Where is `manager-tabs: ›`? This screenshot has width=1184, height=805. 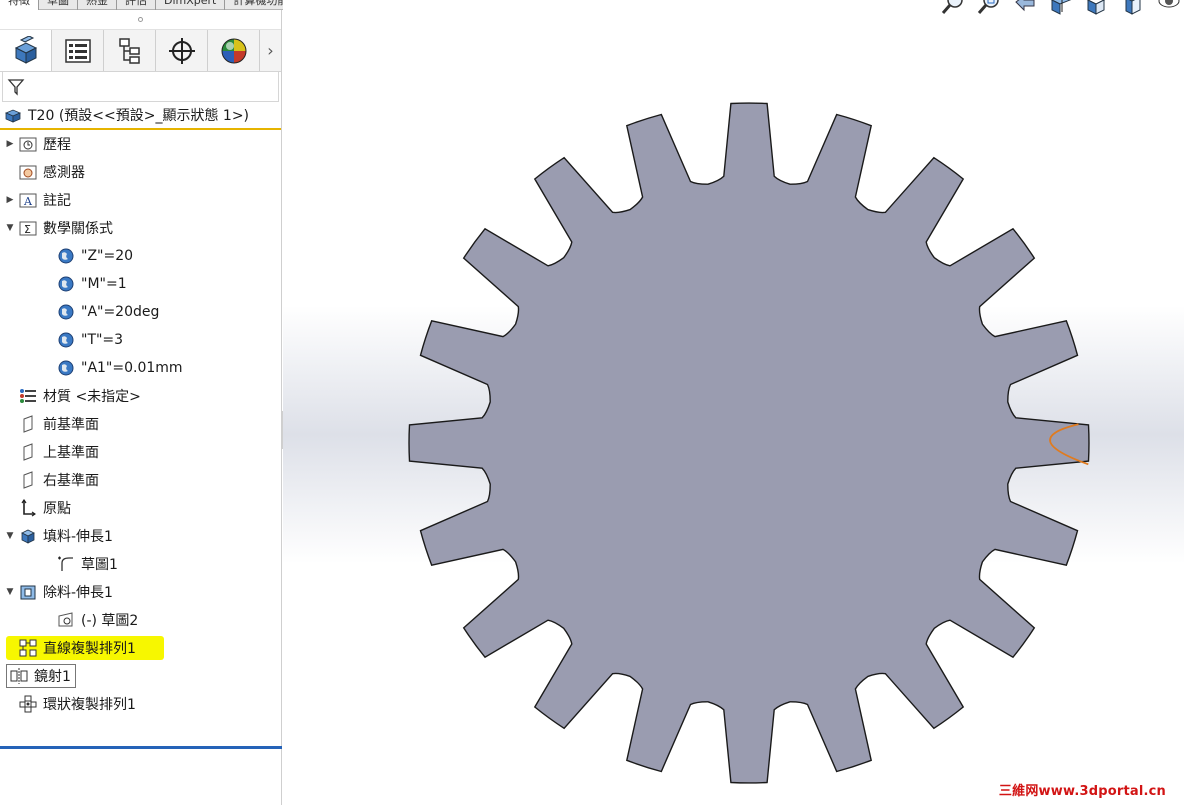
manager-tabs: › is located at coordinates (140, 51).